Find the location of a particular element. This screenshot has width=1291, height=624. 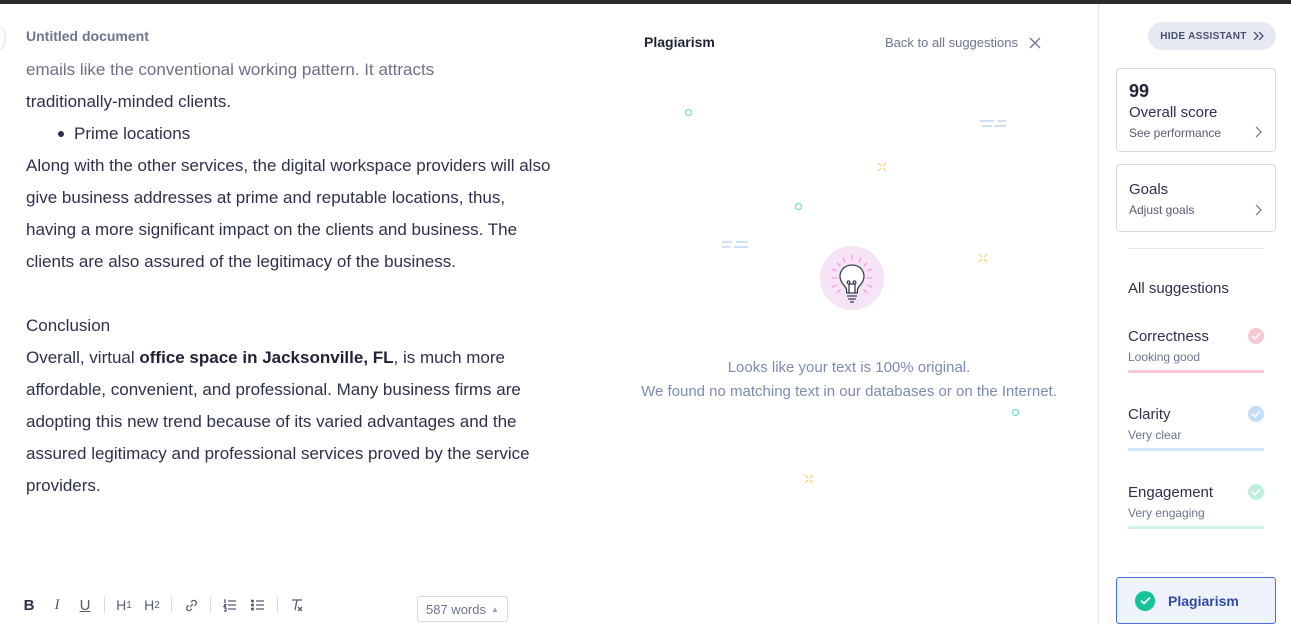

heading2-letter: H is located at coordinates (149, 605).